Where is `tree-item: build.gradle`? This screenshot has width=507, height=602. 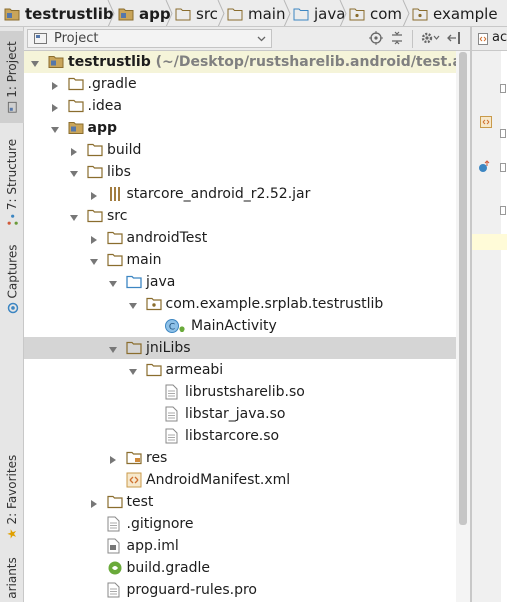 tree-item: build.gradle is located at coordinates (240, 568).